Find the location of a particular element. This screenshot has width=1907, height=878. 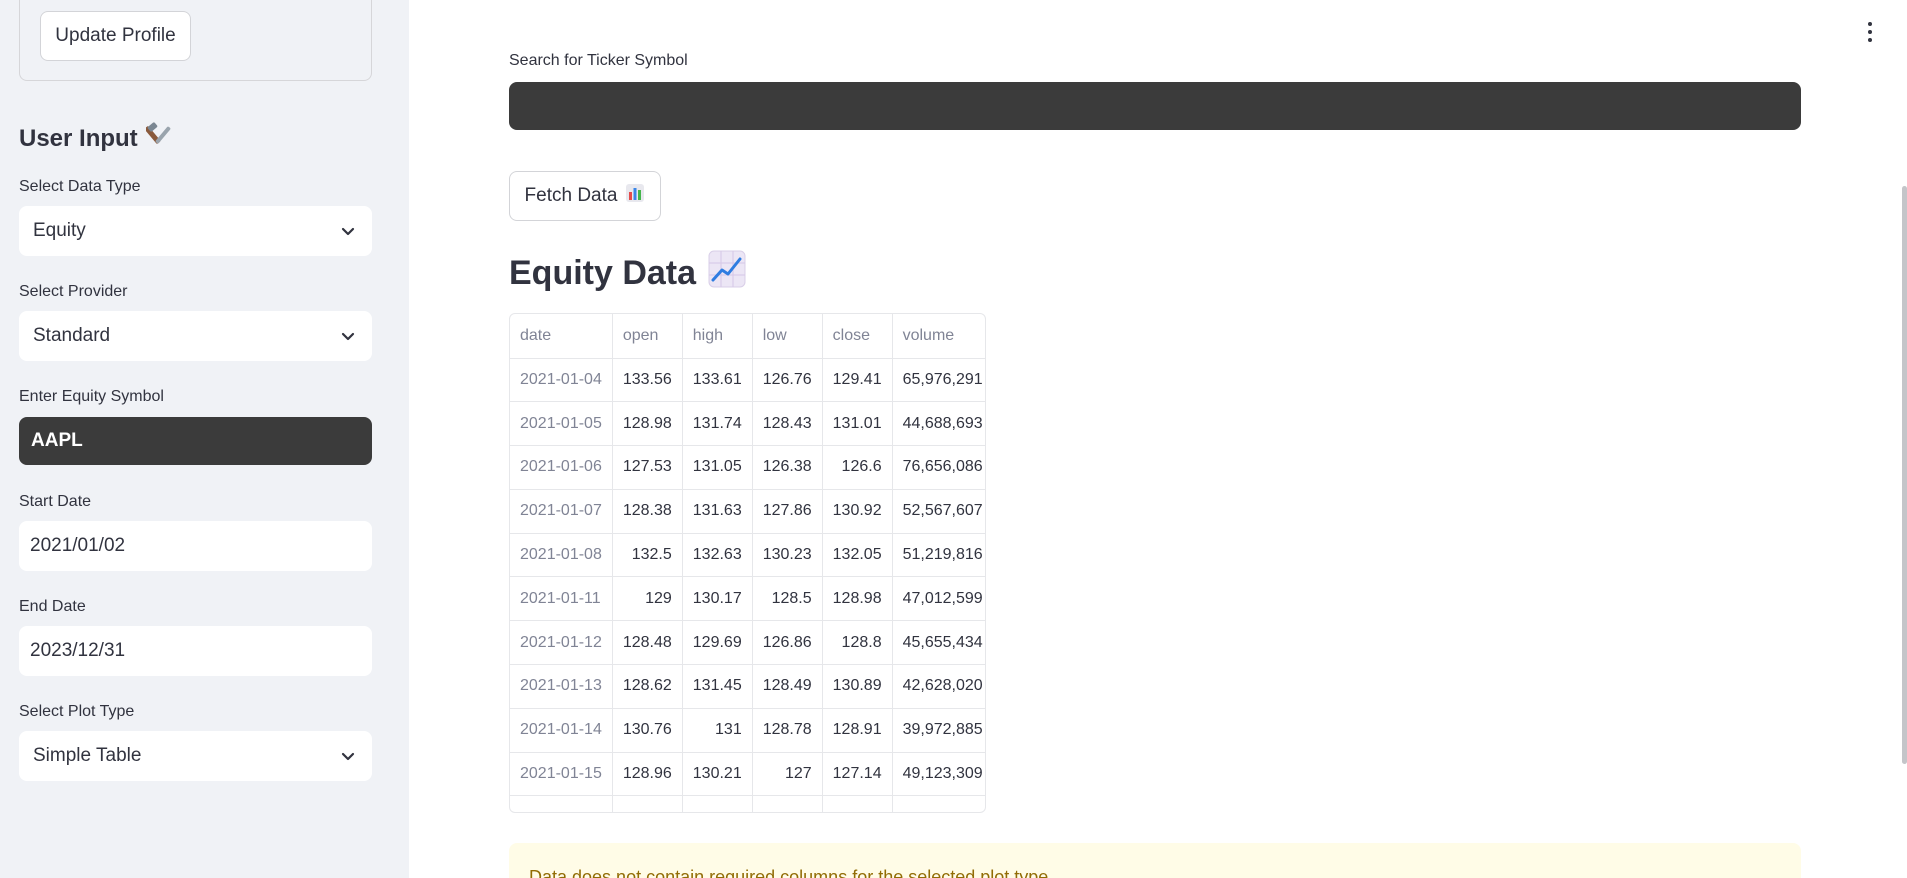

column-header-open: open is located at coordinates (647, 336).